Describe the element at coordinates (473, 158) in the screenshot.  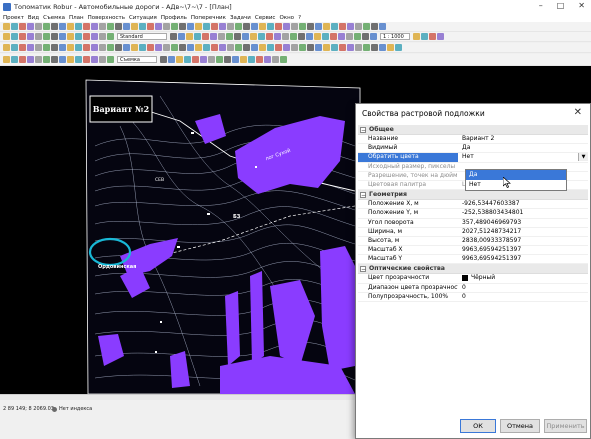
I see `prop-row-invert-colors: Обратить цвета Нет ▼` at that location.